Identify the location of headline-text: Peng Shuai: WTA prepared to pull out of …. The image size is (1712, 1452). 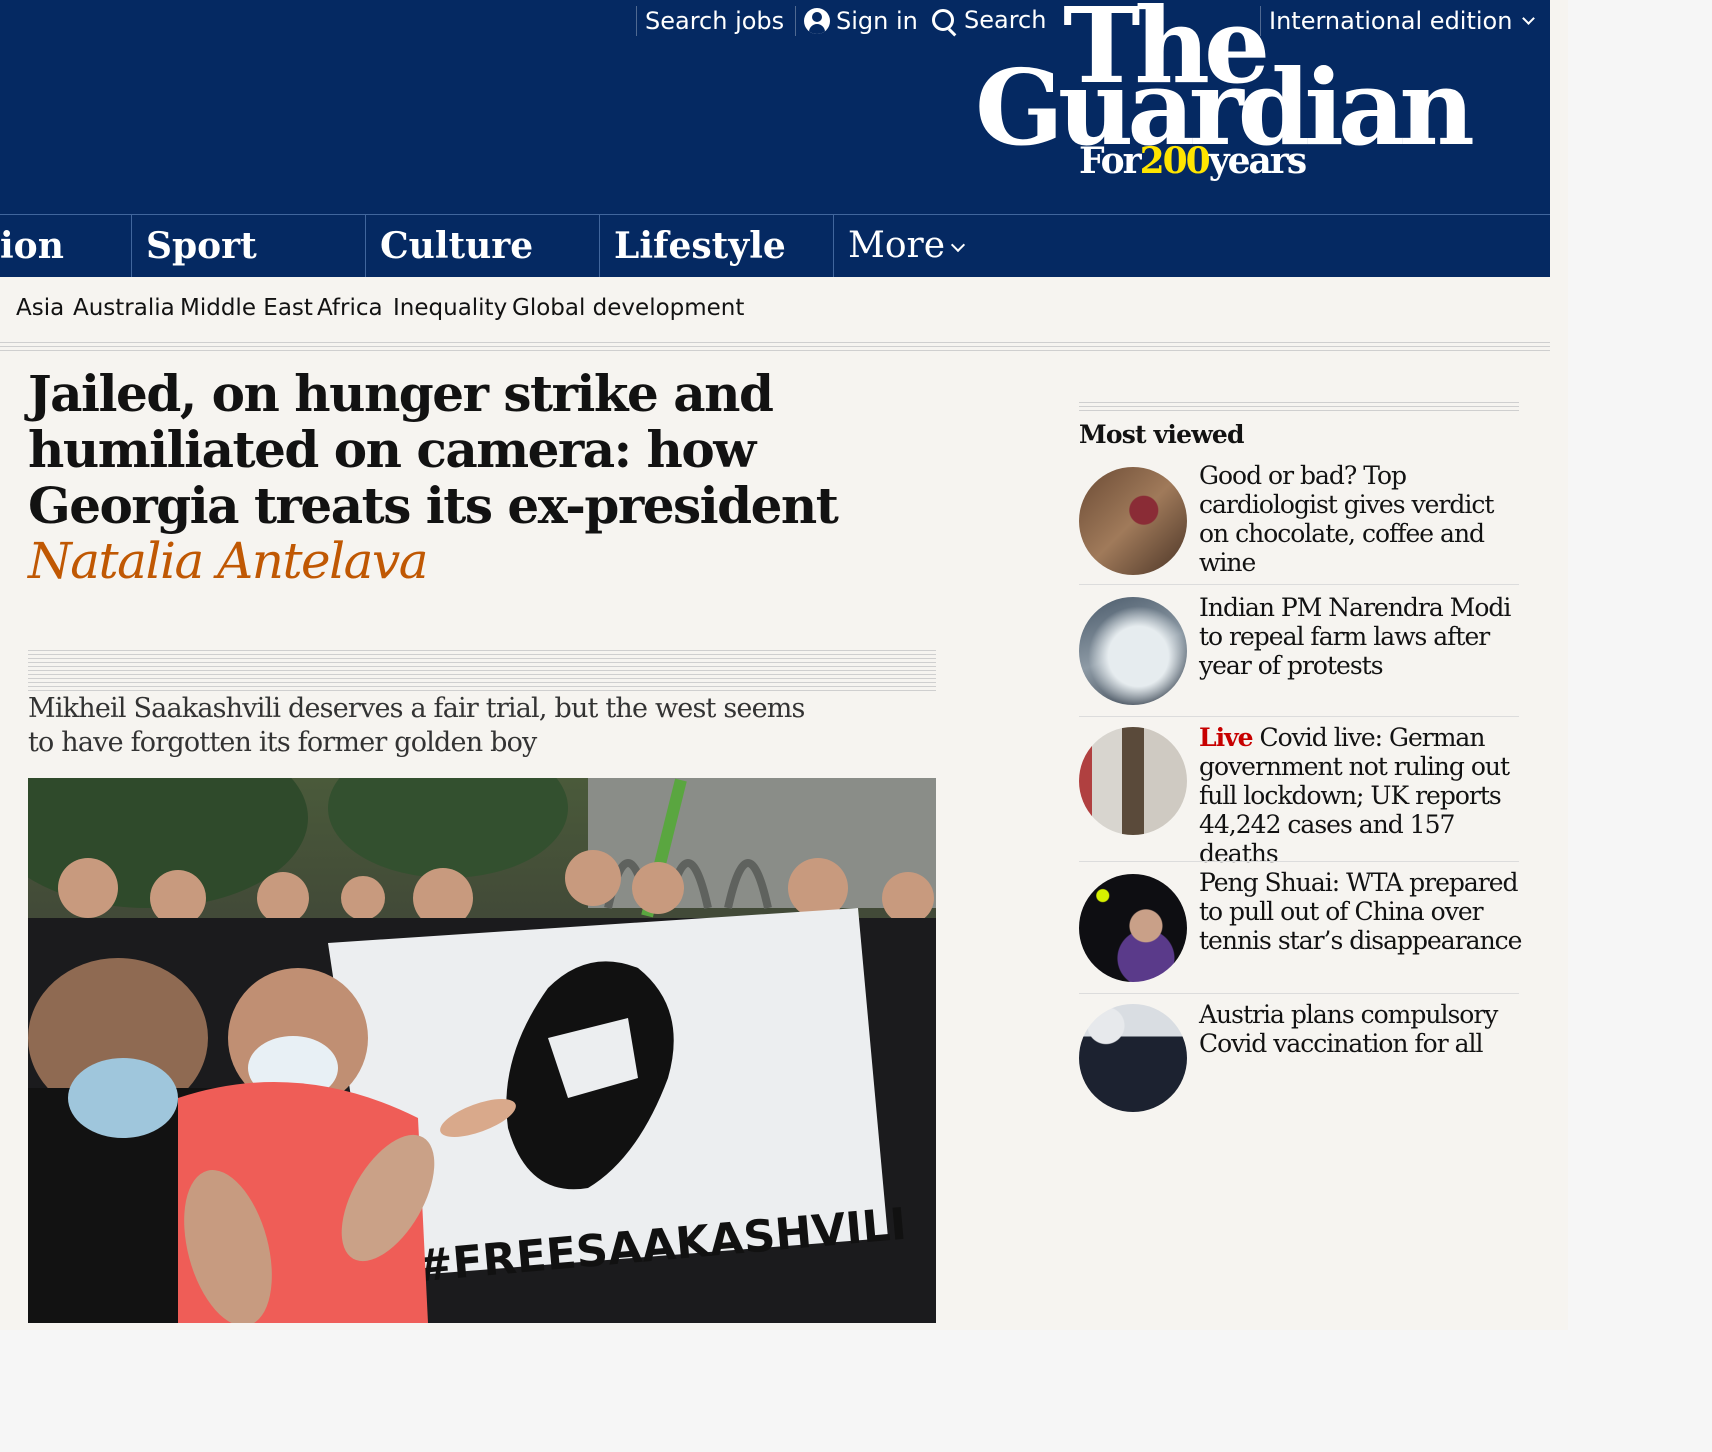
(1360, 911).